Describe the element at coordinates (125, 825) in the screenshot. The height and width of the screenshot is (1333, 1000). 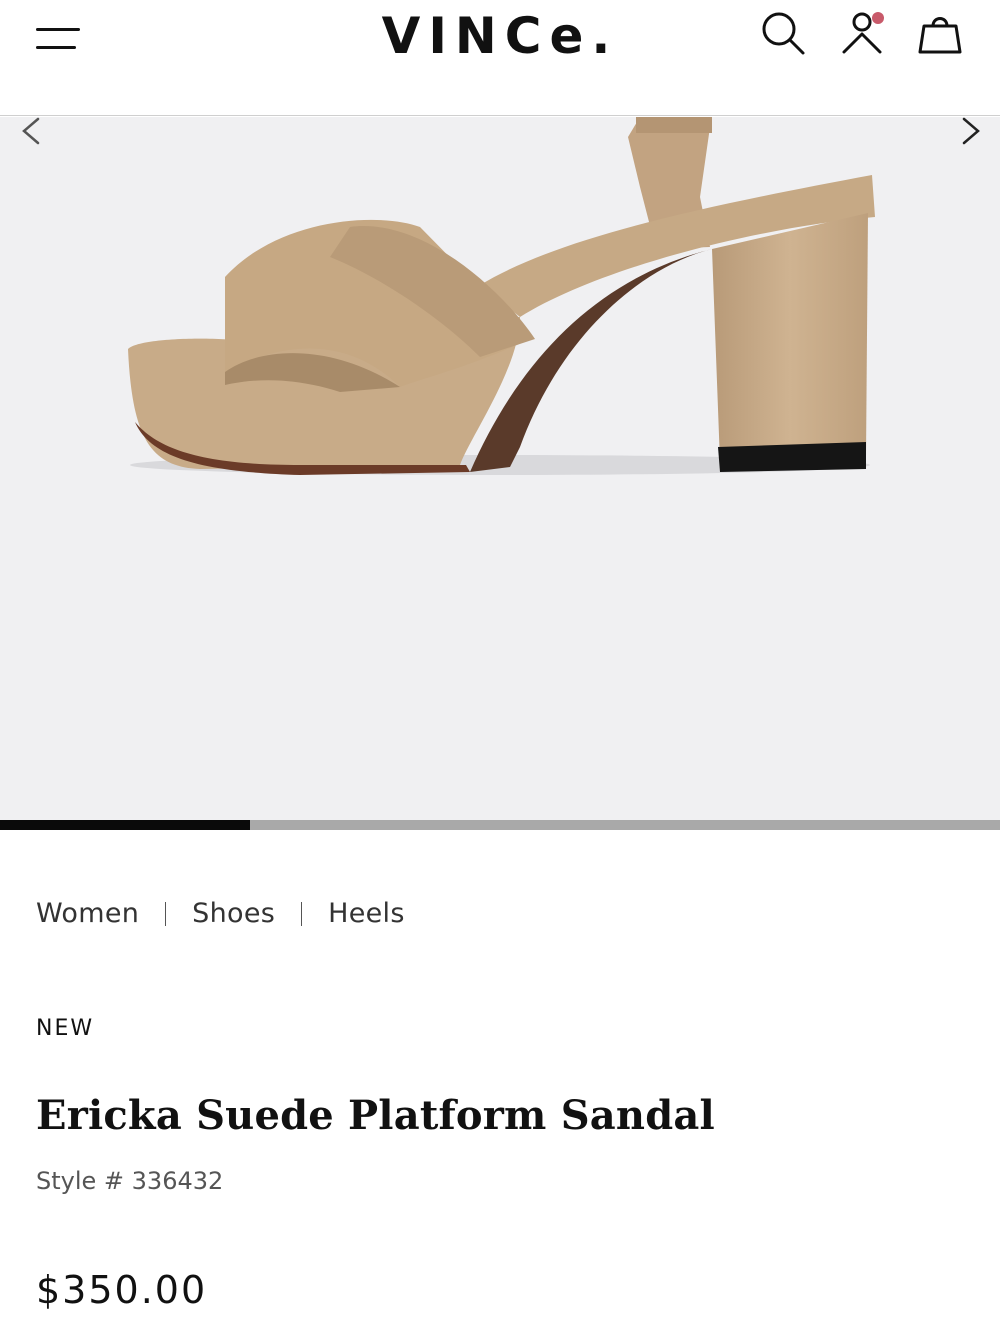
I see `gallery-progress-fill` at that location.